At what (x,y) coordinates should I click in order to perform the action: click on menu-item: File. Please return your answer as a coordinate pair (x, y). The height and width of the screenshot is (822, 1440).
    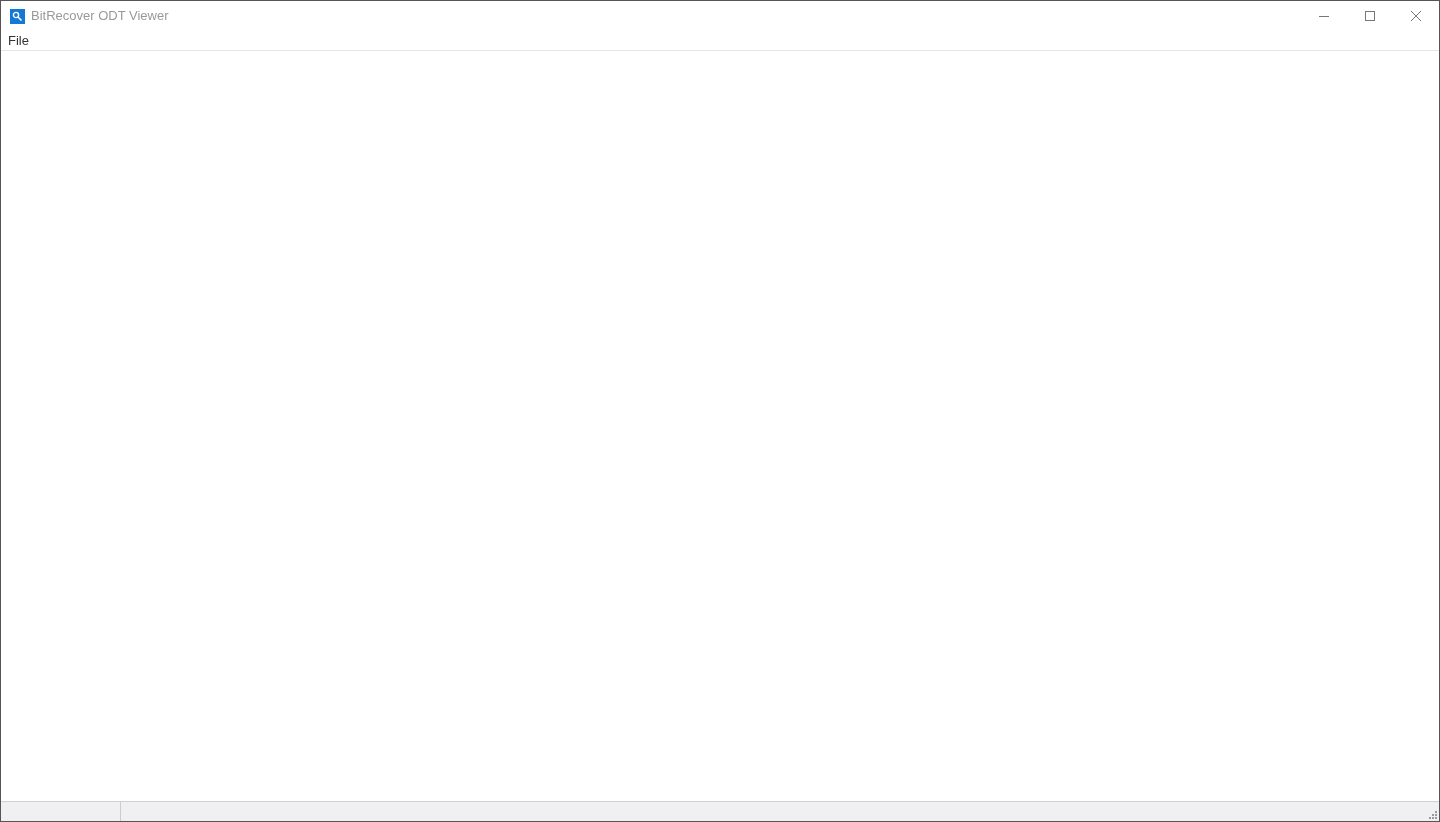
    Looking at the image, I should click on (18, 40).